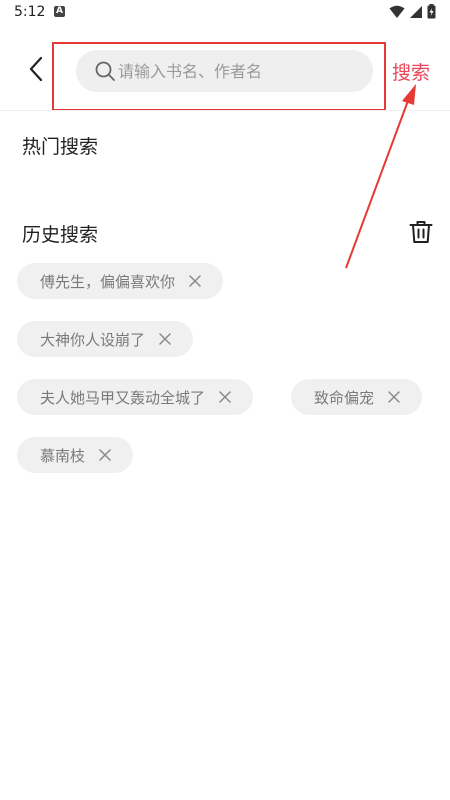  What do you see at coordinates (225, 110) in the screenshot?
I see `header-divider` at bounding box center [225, 110].